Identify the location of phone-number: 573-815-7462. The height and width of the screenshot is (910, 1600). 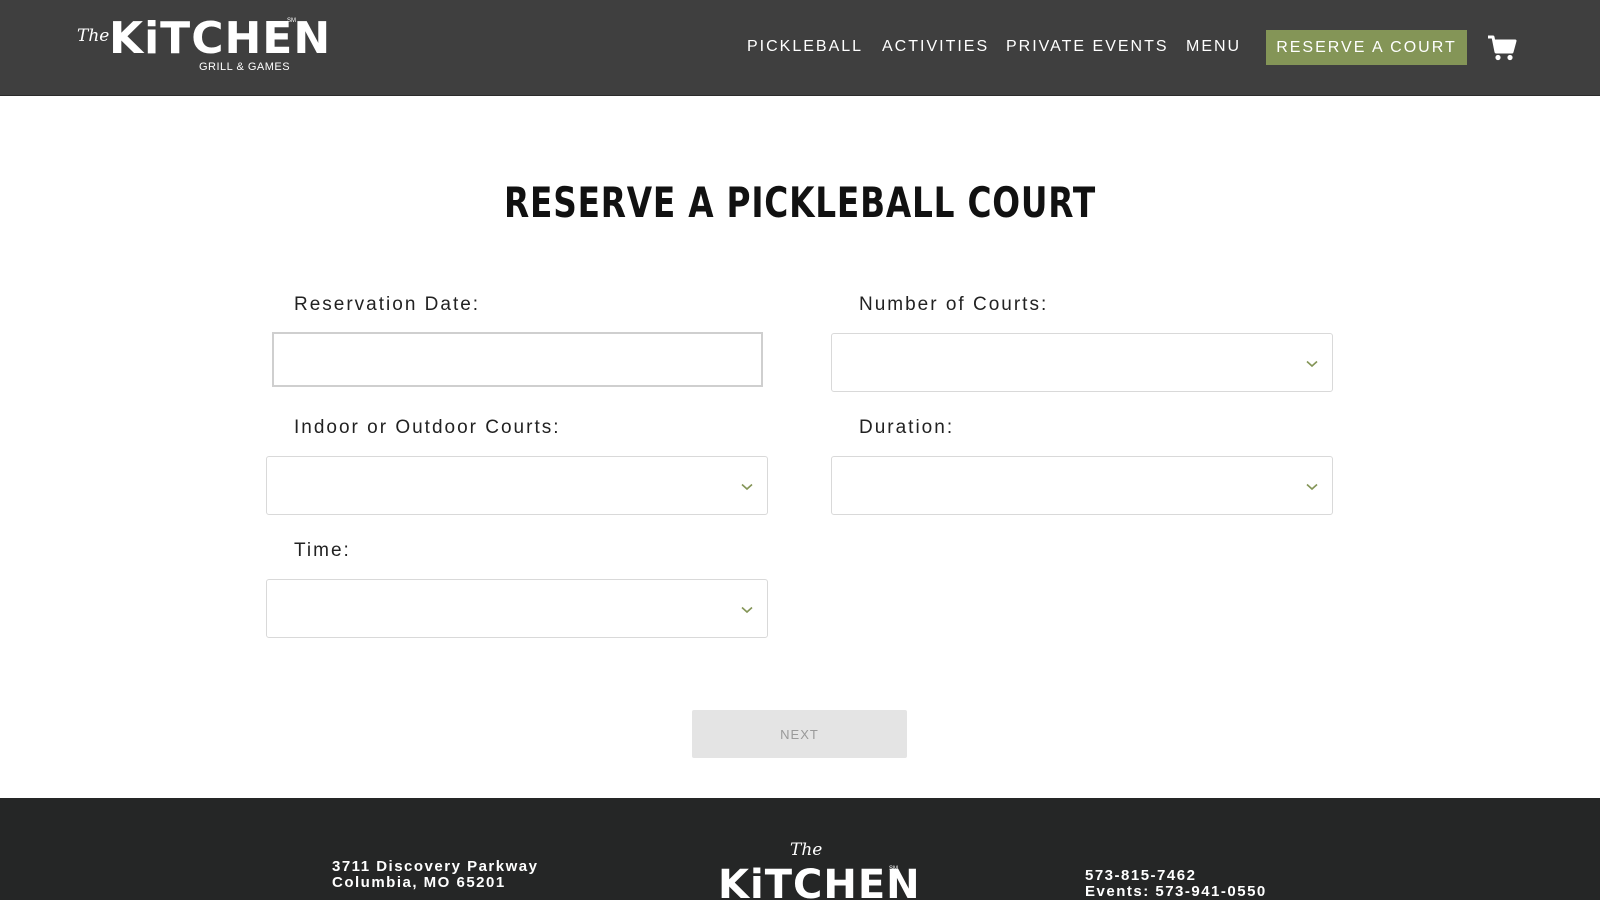
(1176, 876).